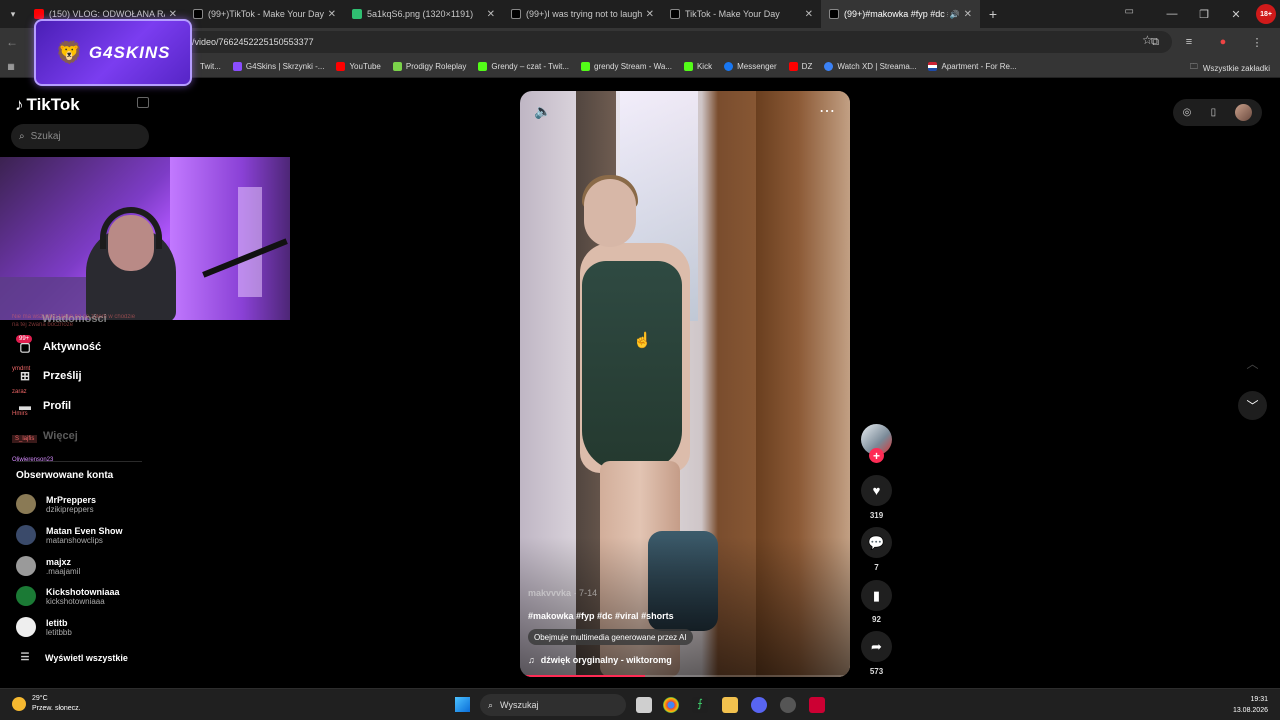  Describe the element at coordinates (33, 460) in the screenshot. I see `chat-message: Oliwierenson23` at that location.